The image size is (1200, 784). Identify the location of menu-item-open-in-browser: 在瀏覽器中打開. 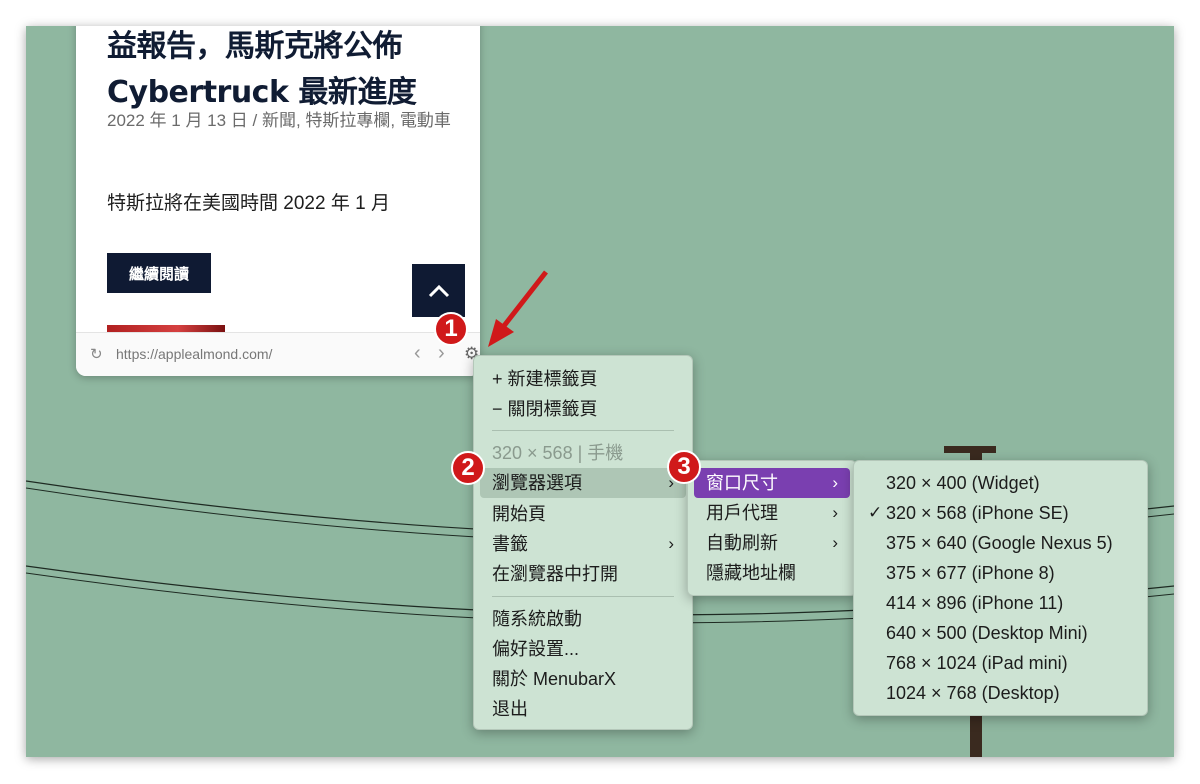
(583, 574).